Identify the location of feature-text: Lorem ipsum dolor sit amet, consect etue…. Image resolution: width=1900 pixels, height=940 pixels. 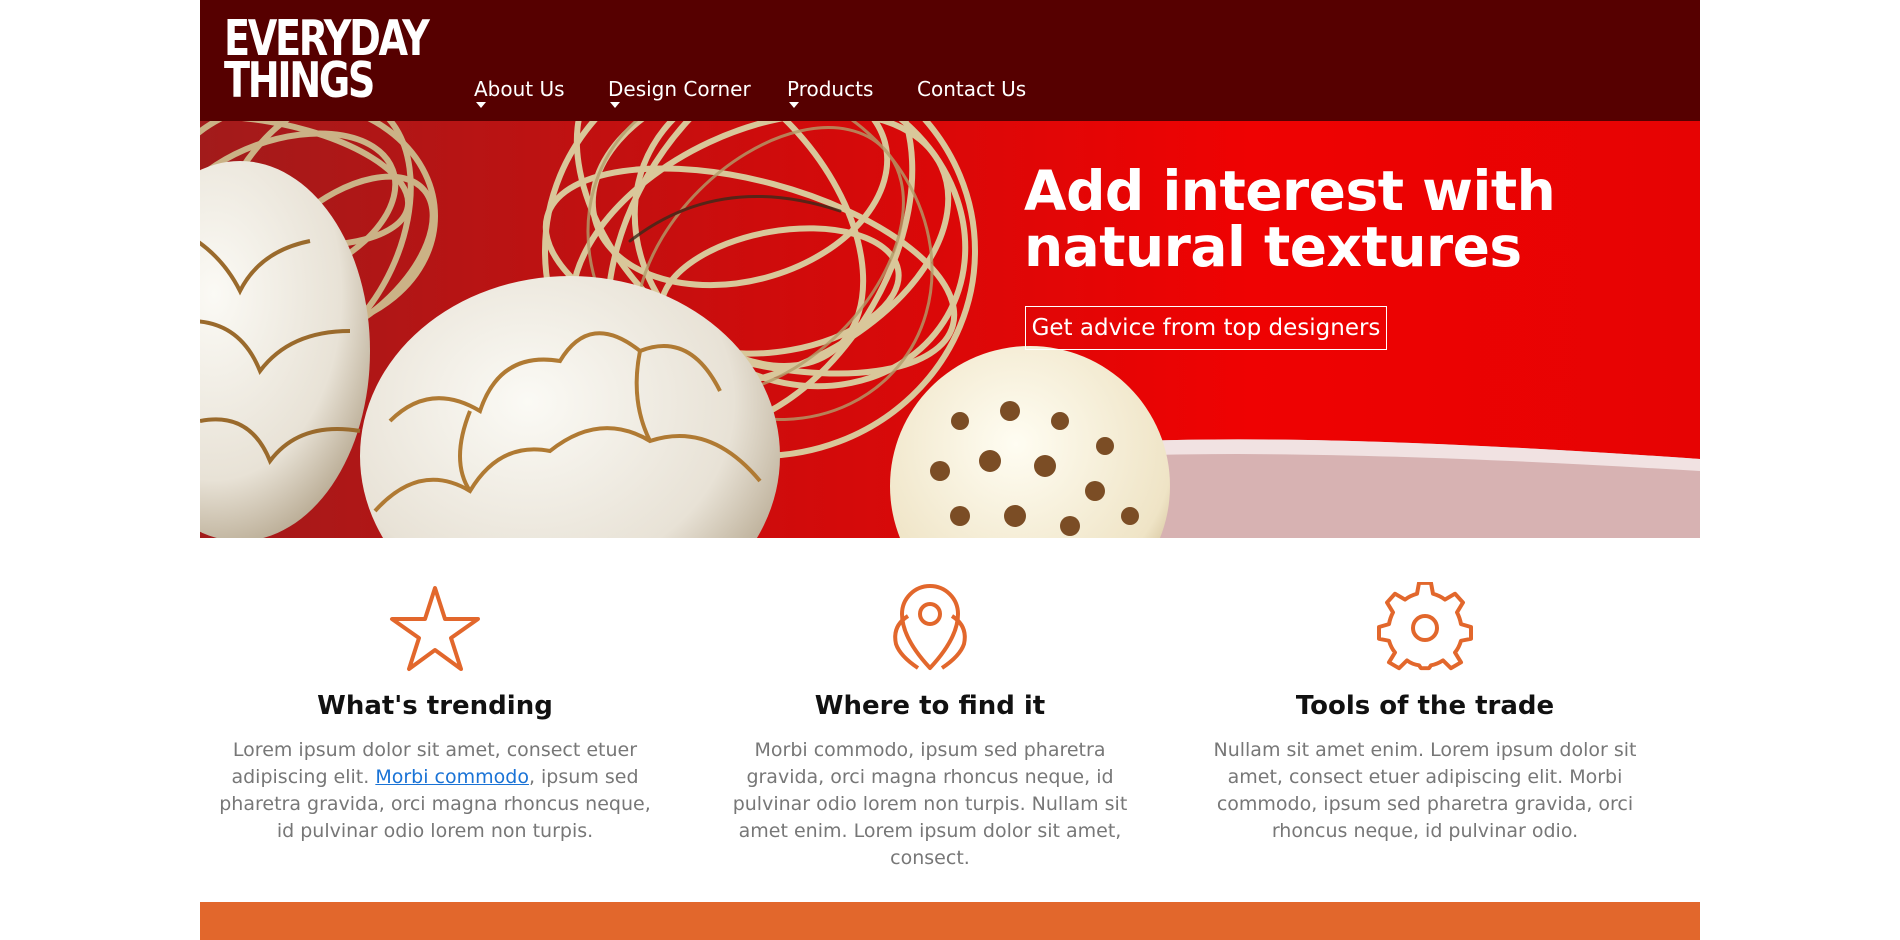
(435, 791).